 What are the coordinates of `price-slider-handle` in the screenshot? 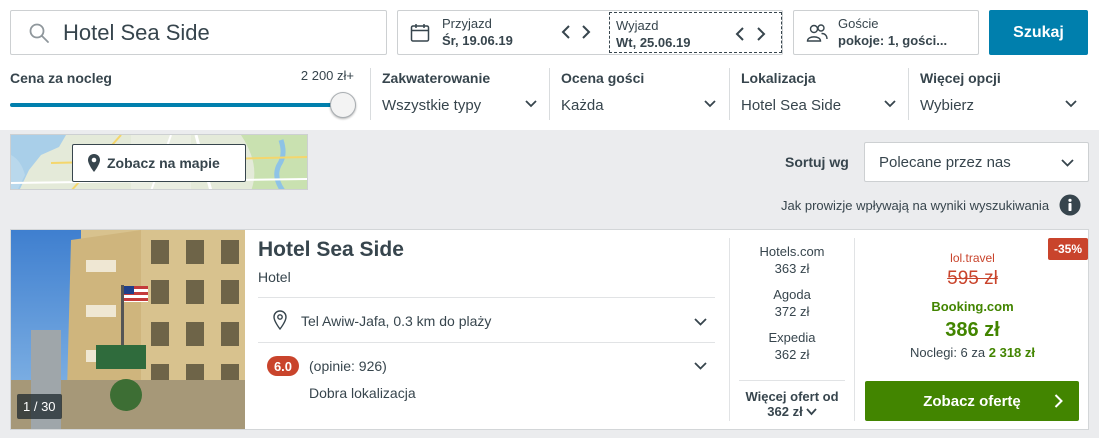 It's located at (343, 105).